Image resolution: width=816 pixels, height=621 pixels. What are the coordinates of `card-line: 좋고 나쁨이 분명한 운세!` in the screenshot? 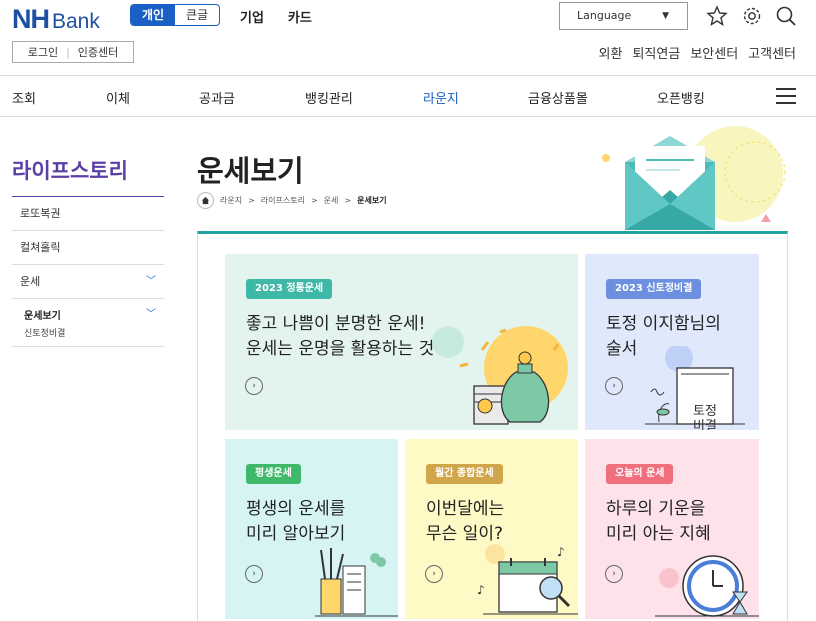 It's located at (336, 324).